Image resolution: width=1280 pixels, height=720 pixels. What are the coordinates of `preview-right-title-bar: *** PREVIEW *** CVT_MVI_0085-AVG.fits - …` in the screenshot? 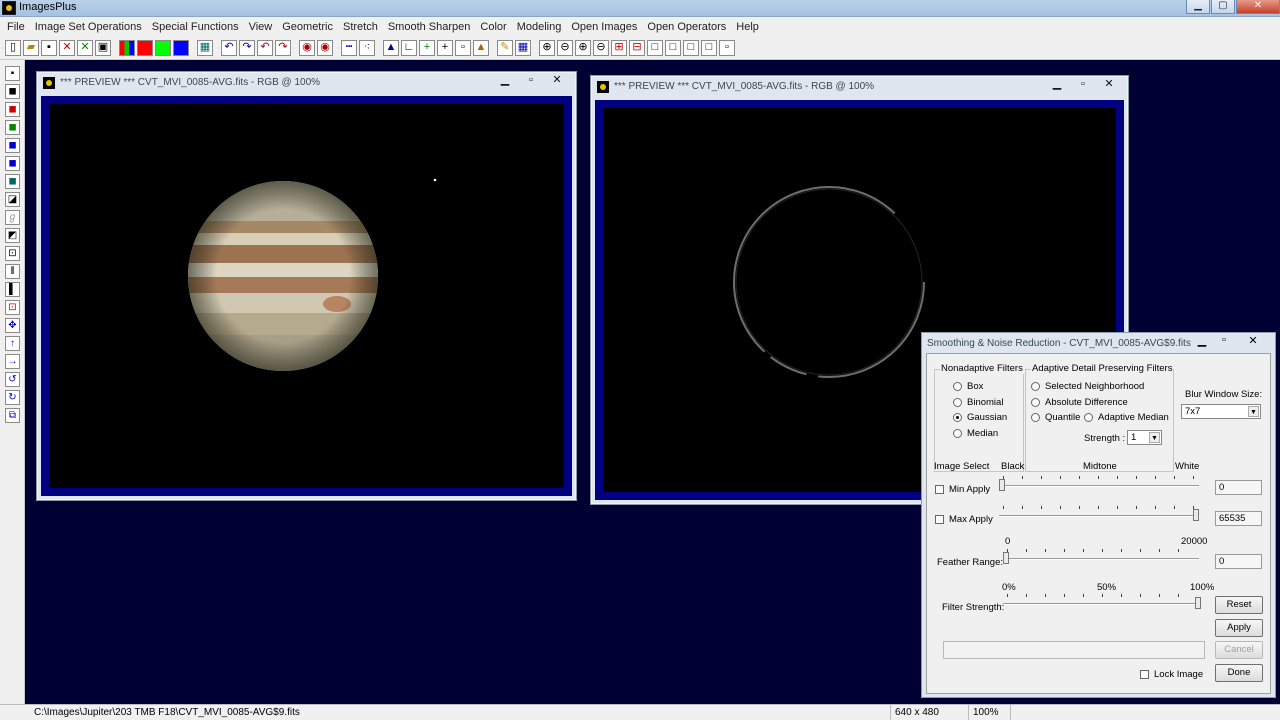 It's located at (859, 86).